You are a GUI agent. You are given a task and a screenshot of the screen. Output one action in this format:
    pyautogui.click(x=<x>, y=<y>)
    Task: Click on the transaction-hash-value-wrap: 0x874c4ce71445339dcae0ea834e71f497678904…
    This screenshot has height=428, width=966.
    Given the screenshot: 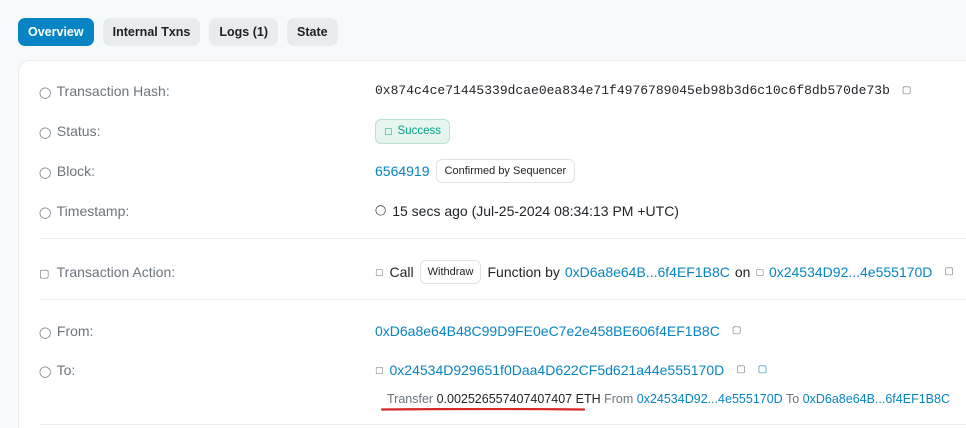 What is the action you would take?
    pyautogui.click(x=643, y=91)
    